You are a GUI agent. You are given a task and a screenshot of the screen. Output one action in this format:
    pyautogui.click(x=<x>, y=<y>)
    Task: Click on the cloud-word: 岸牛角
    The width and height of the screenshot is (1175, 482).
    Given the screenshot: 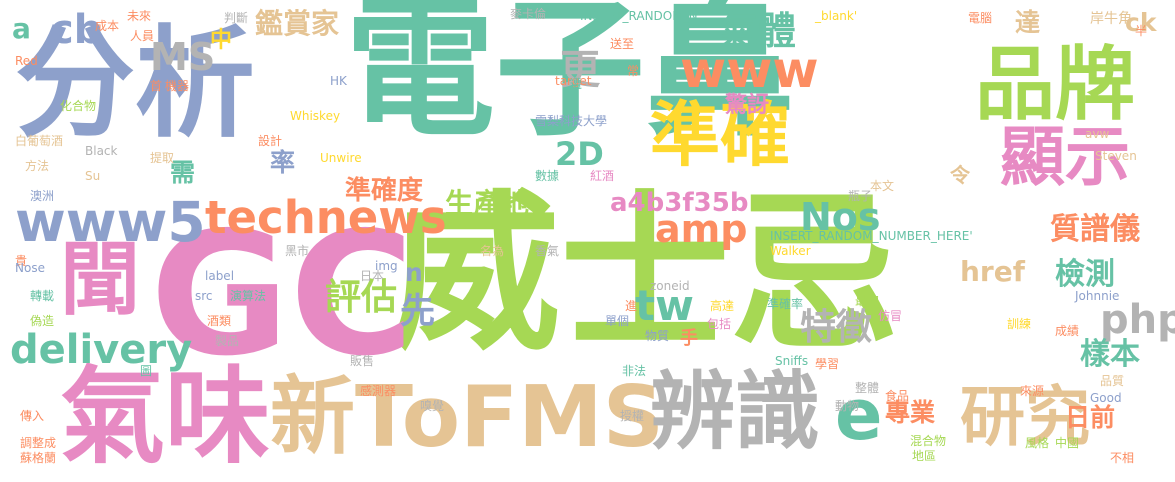 What is the action you would take?
    pyautogui.click(x=1111, y=19)
    